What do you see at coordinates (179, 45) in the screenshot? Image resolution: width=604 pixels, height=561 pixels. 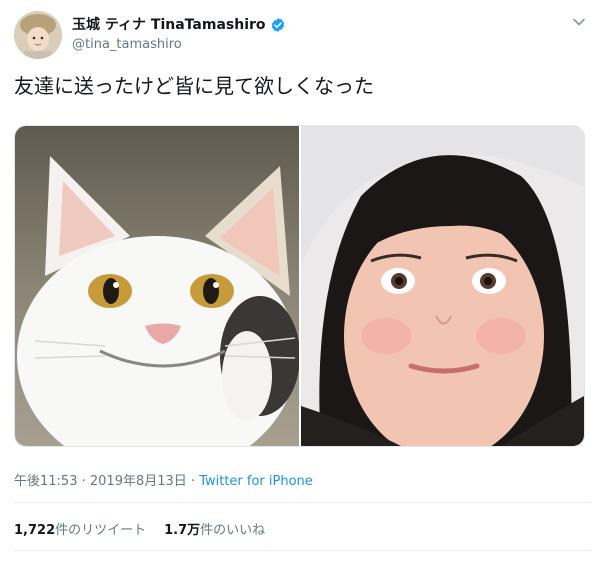 I see `handle: @tina_tamashiro` at bounding box center [179, 45].